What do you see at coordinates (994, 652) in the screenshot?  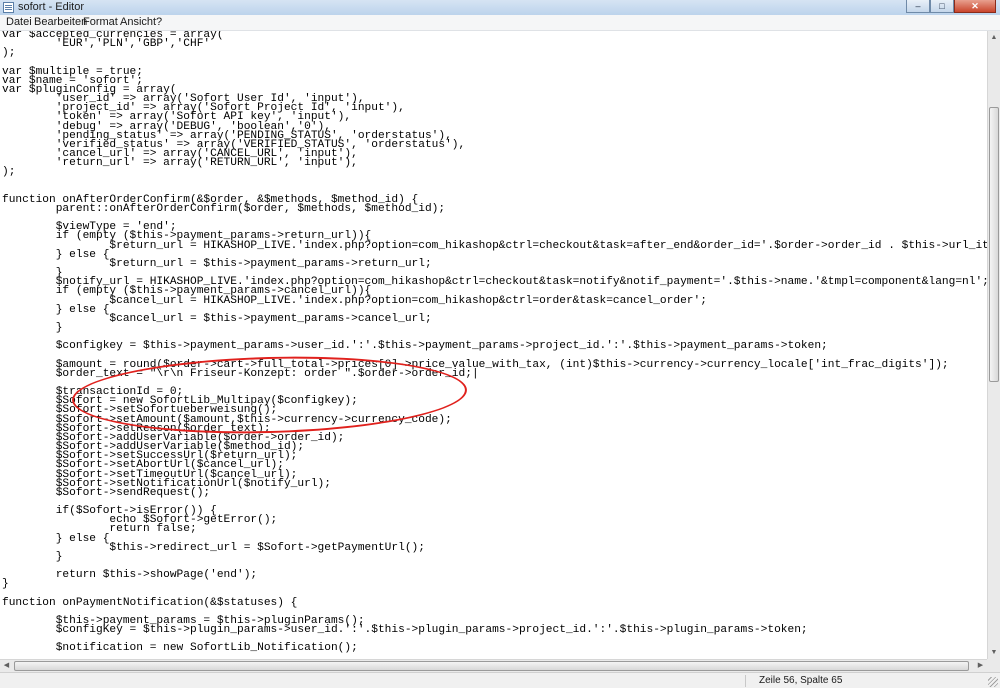 I see `scroll-down-arrow-icon: ▼` at bounding box center [994, 652].